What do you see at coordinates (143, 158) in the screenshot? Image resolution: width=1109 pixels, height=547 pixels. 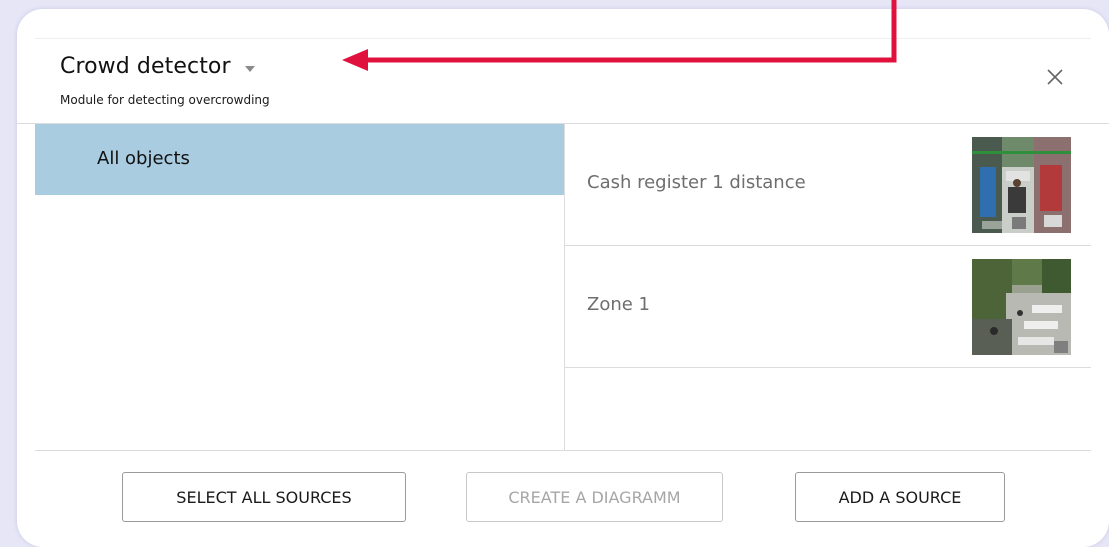 I see `object-item-label: All objects` at bounding box center [143, 158].